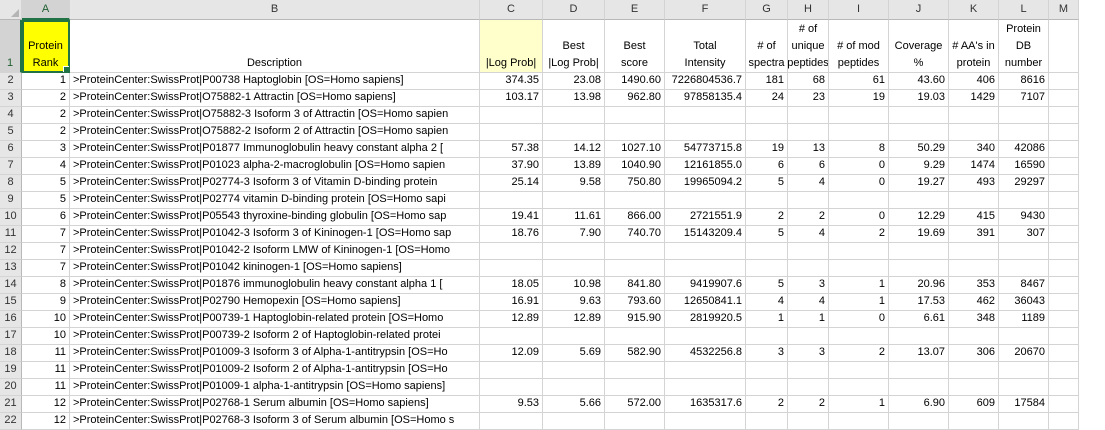 The height and width of the screenshot is (430, 1105). I want to click on data-cell-g: 4, so click(767, 302).